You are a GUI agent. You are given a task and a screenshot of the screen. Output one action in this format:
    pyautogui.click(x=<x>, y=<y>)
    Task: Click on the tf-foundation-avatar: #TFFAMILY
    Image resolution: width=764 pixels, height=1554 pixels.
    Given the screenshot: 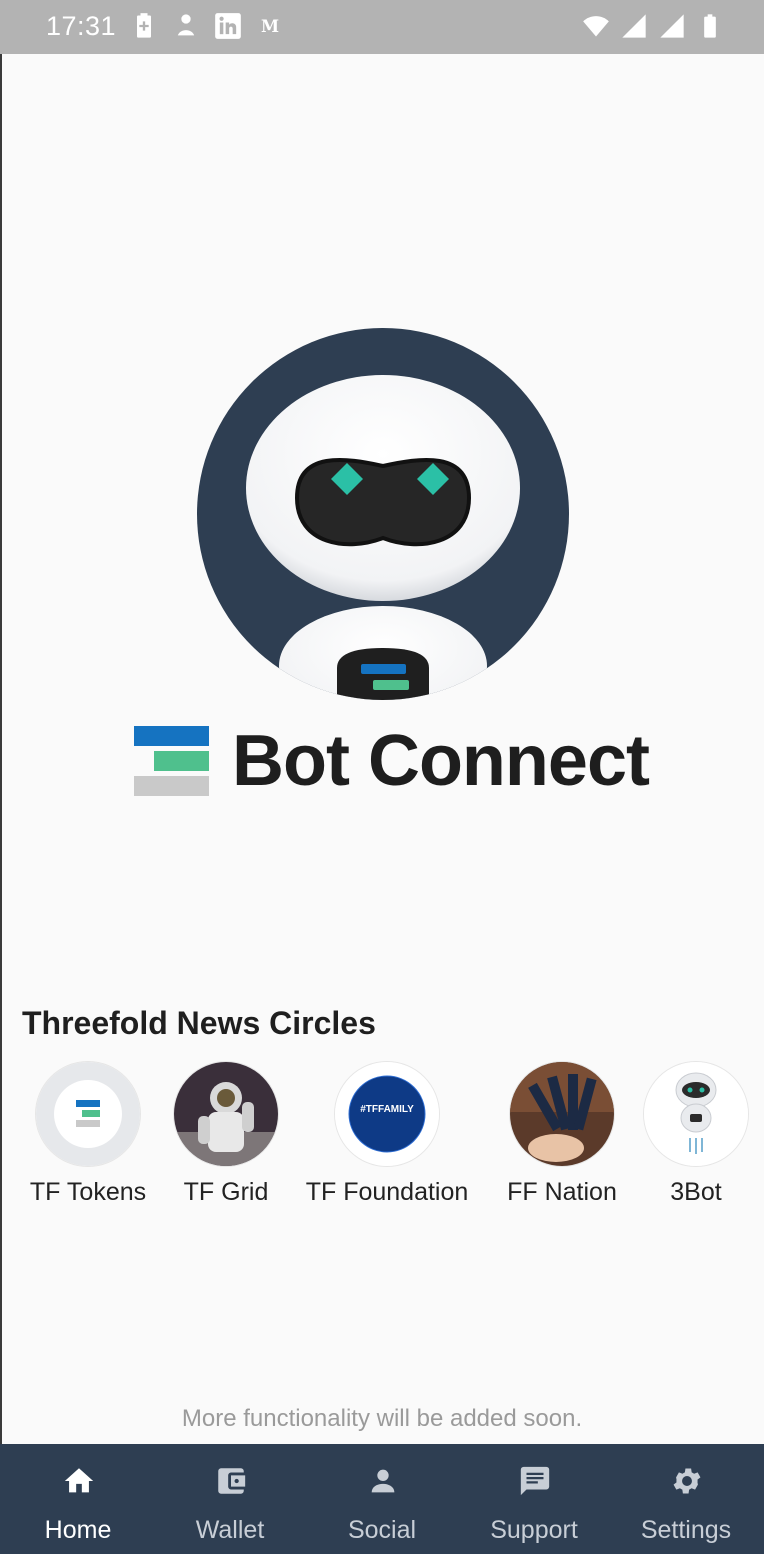 What is the action you would take?
    pyautogui.click(x=387, y=1114)
    